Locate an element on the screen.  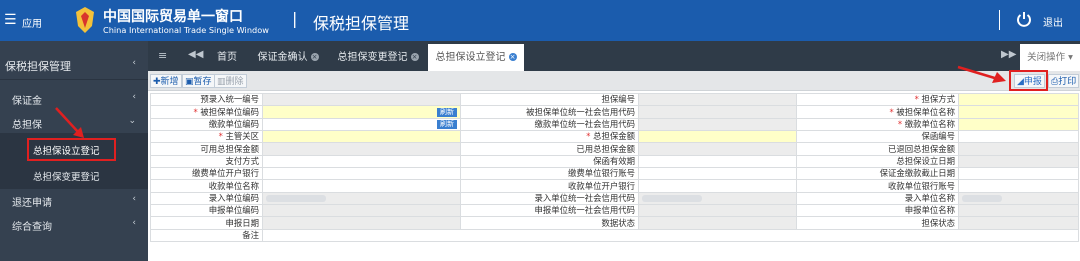
field-label: 数据状态 is located at coordinates (549, 223).